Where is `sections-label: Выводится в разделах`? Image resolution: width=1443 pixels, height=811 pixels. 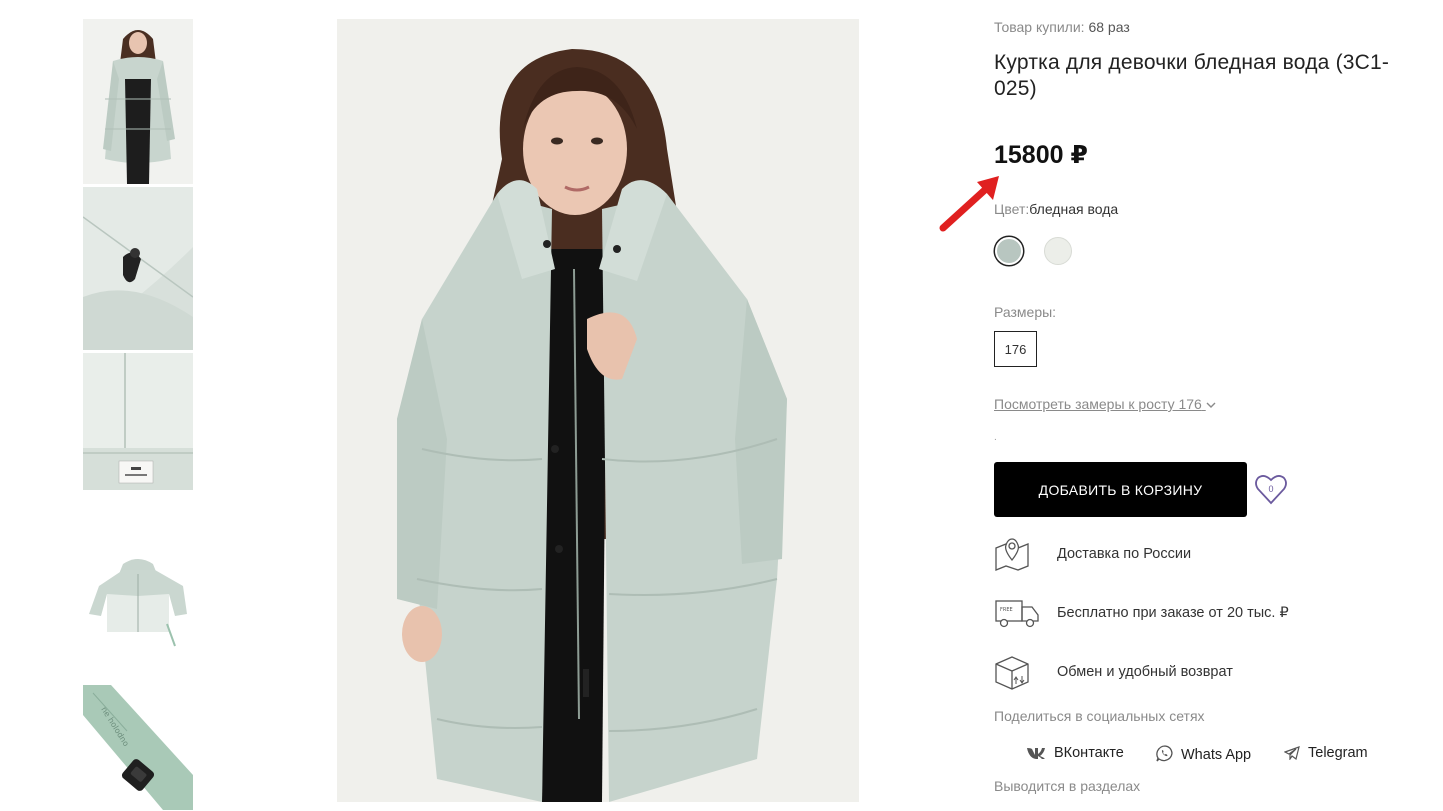 sections-label: Выводится в разделах is located at coordinates (1067, 786).